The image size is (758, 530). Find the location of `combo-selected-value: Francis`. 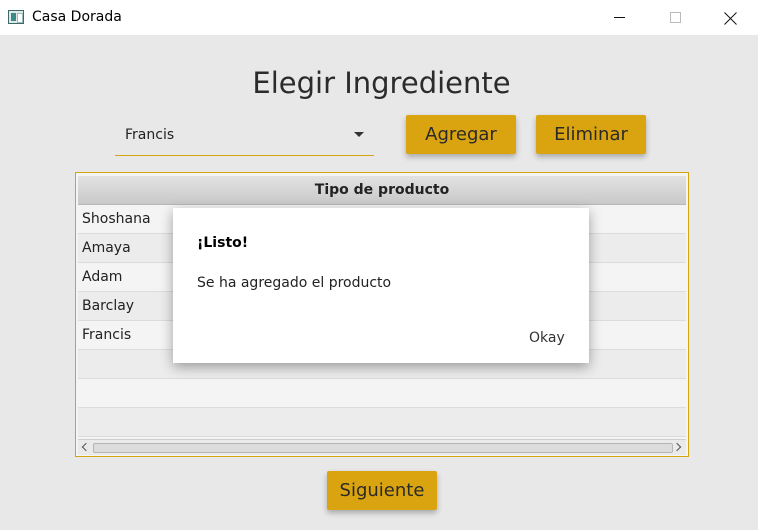

combo-selected-value: Francis is located at coordinates (150, 135).